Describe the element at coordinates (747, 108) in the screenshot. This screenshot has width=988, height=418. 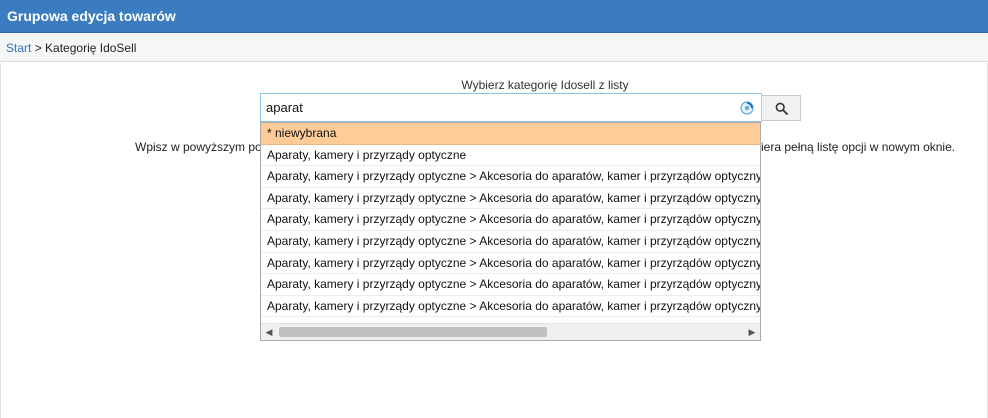
I see `loading-spinner-icon` at that location.